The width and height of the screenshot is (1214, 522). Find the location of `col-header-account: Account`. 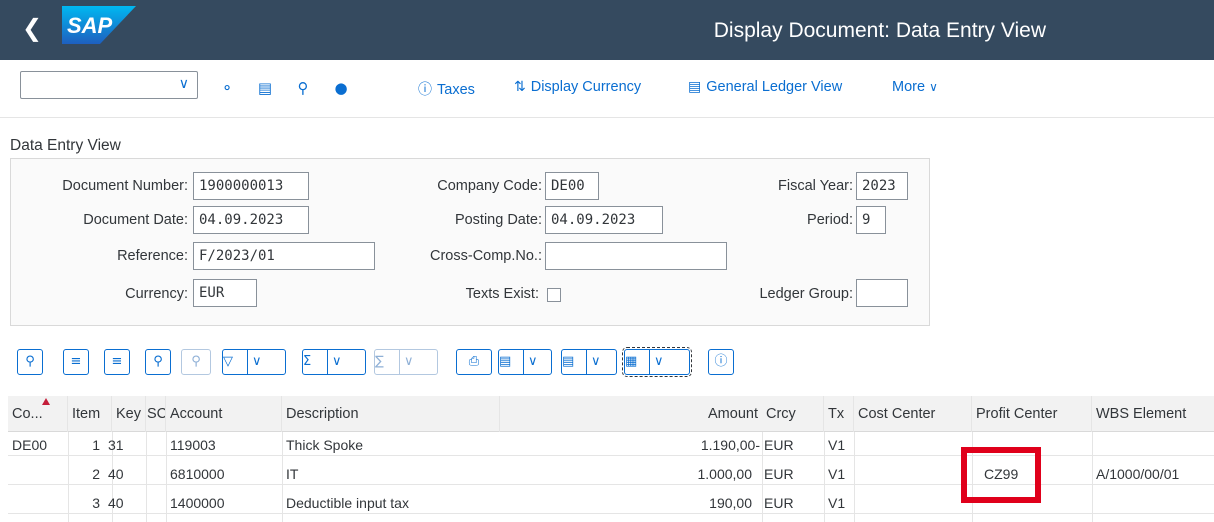

col-header-account: Account is located at coordinates (224, 414).